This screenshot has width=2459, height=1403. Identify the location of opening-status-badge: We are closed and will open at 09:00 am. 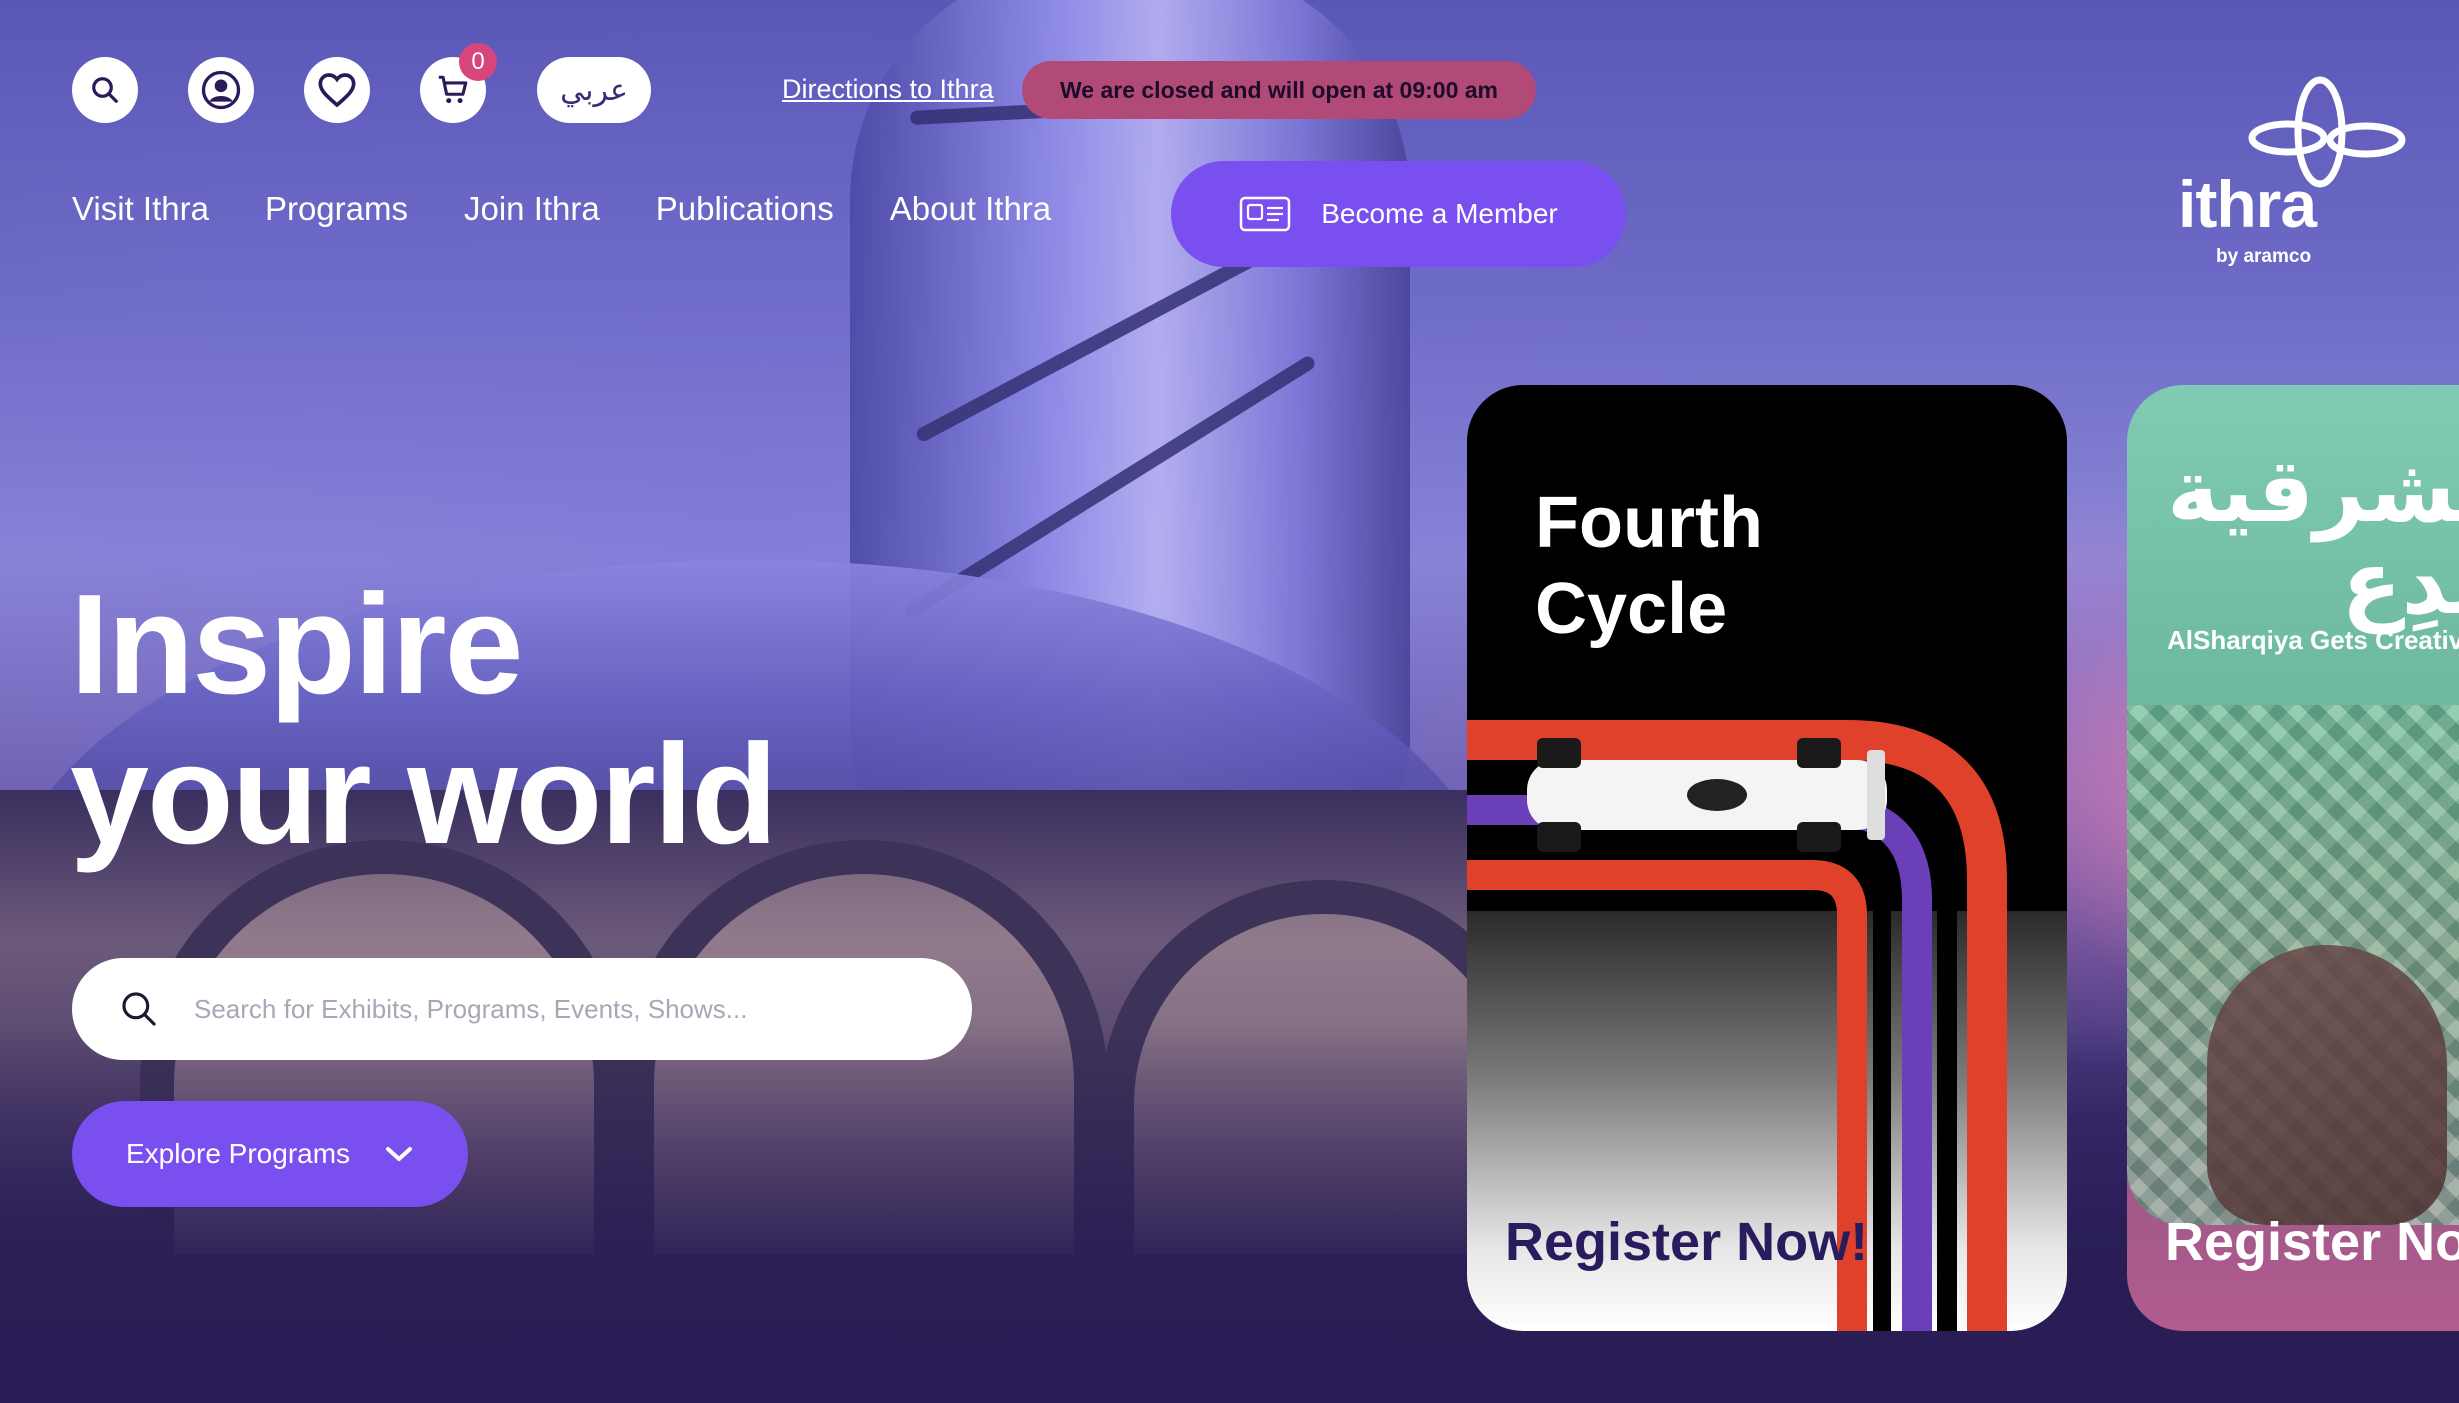
(1279, 90).